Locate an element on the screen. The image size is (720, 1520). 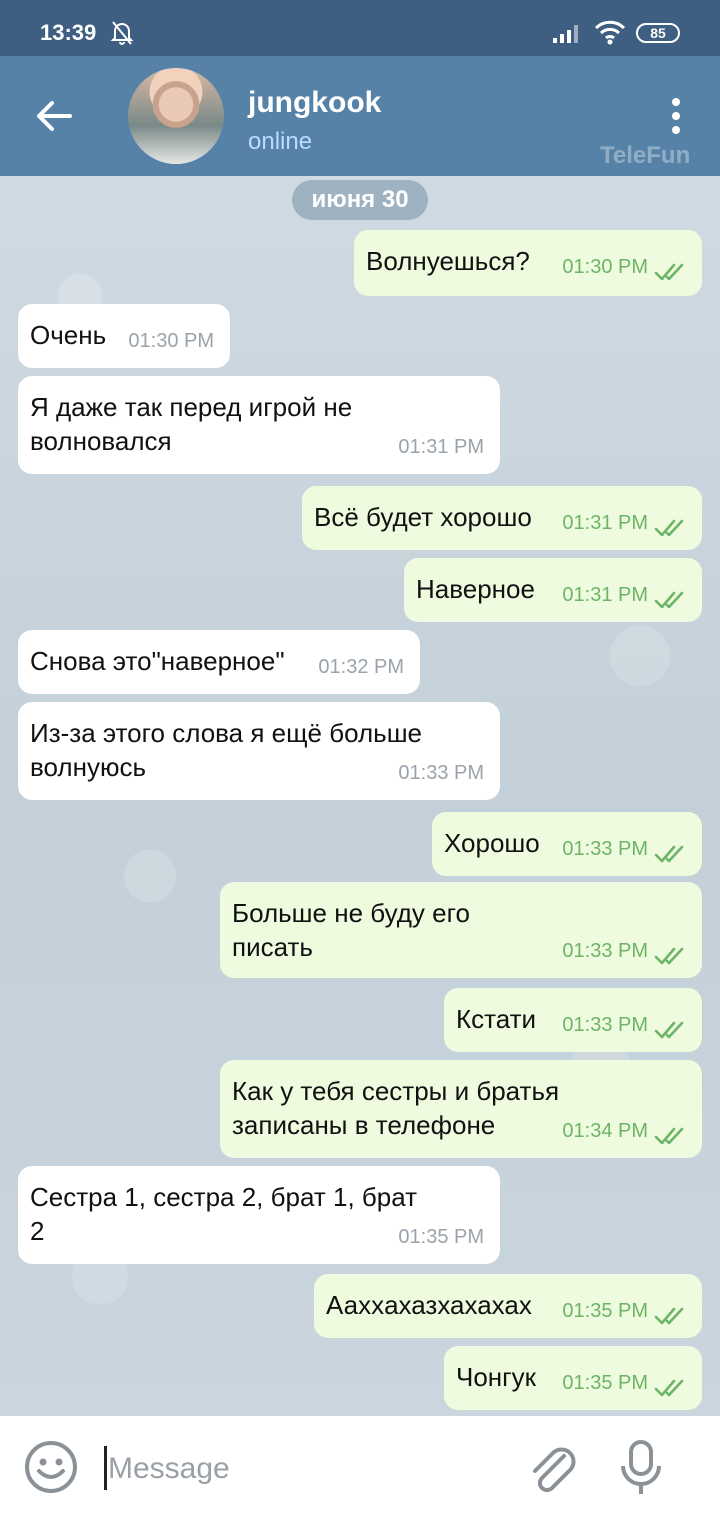
message-text-line: 2 is located at coordinates (37, 1231).